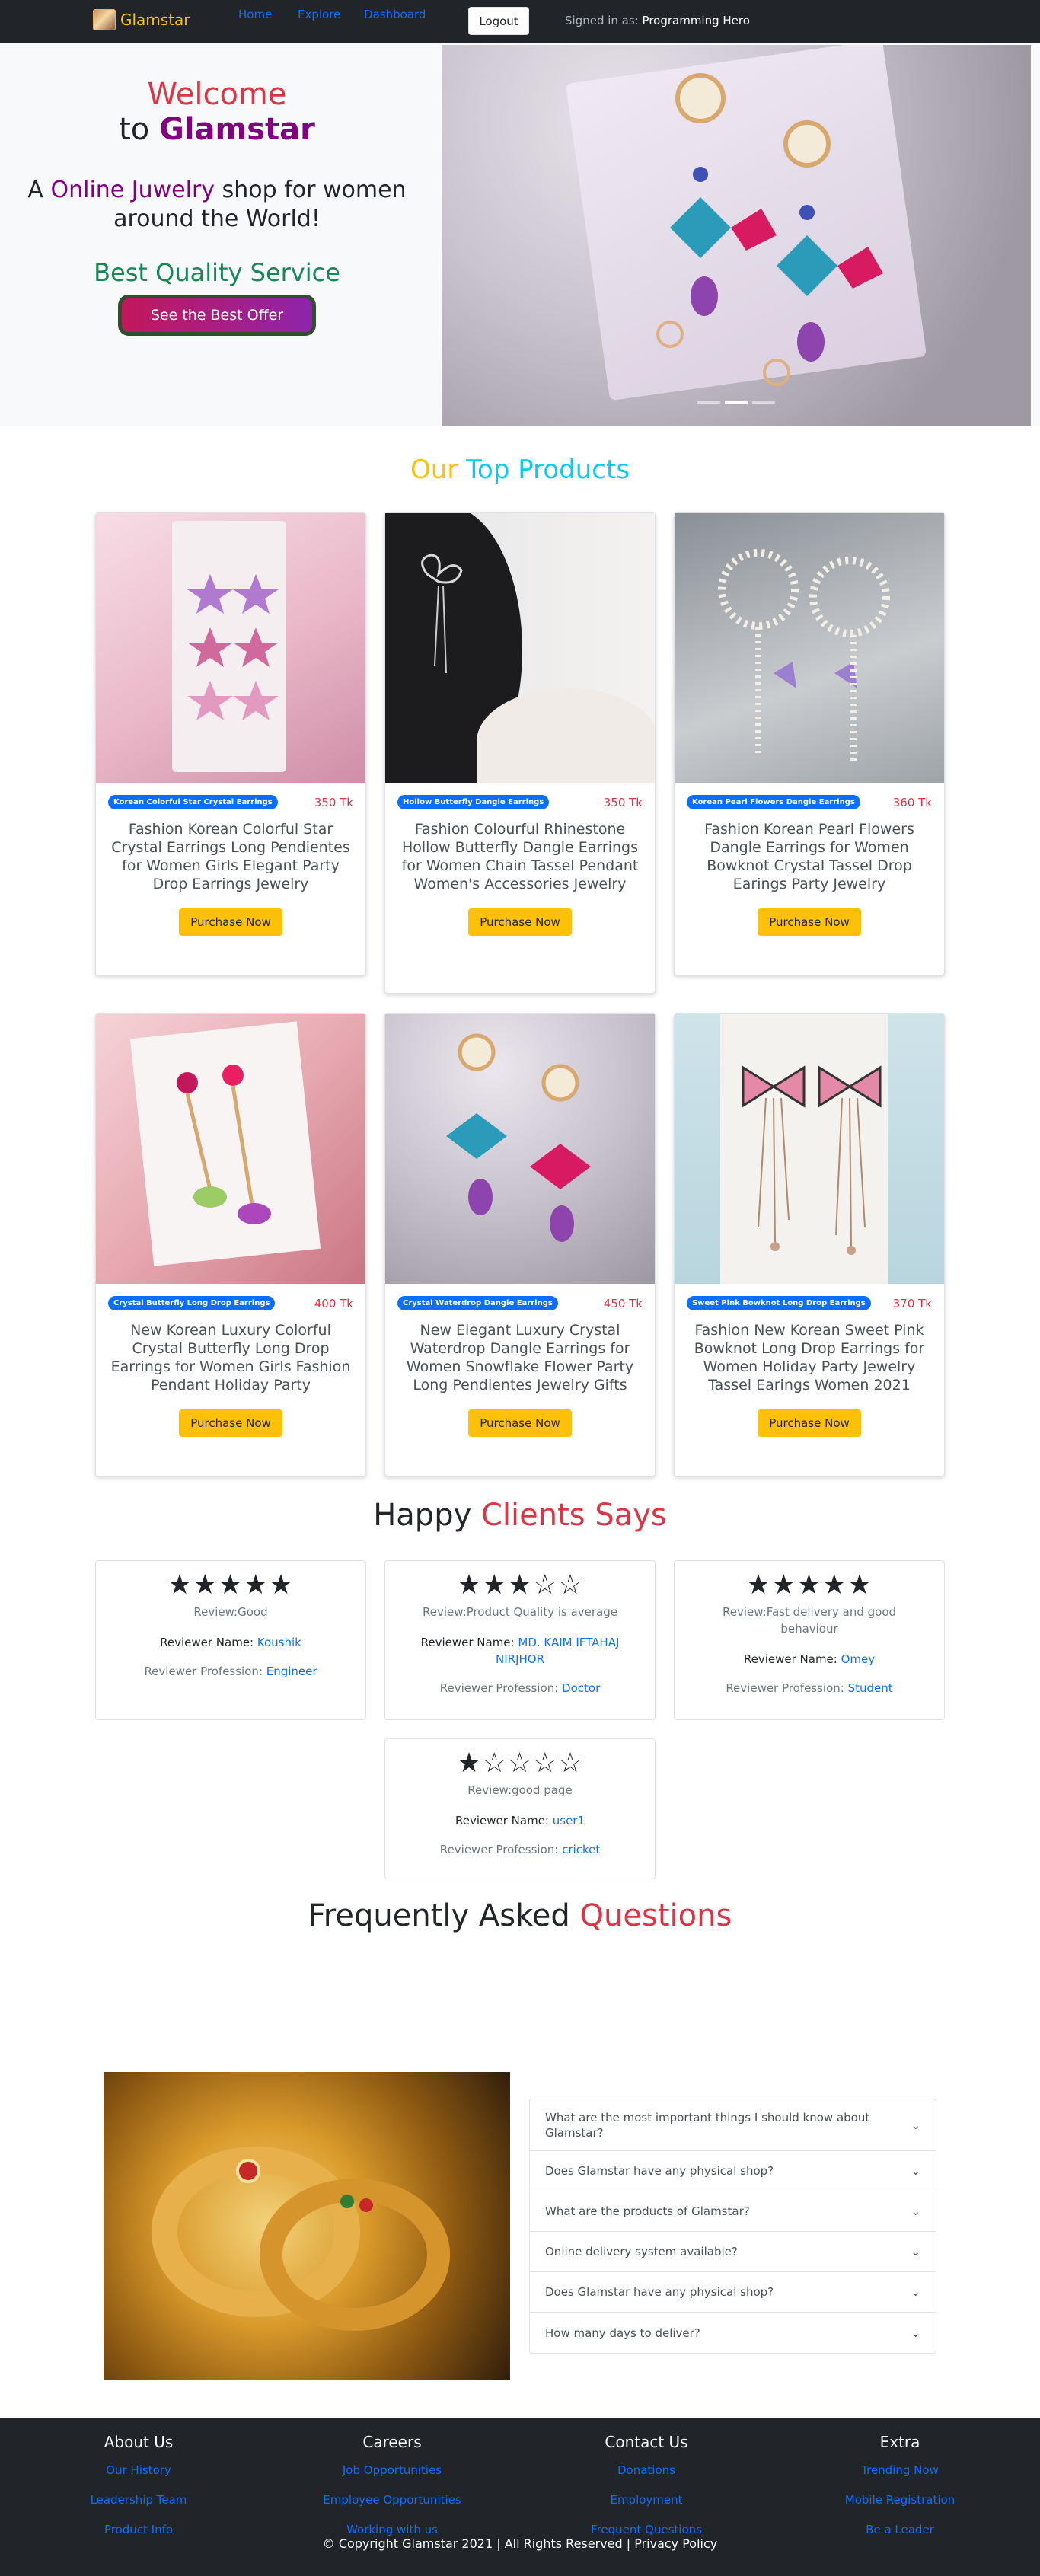  Describe the element at coordinates (900, 2500) in the screenshot. I see `footer-link: Mobile Registration` at that location.